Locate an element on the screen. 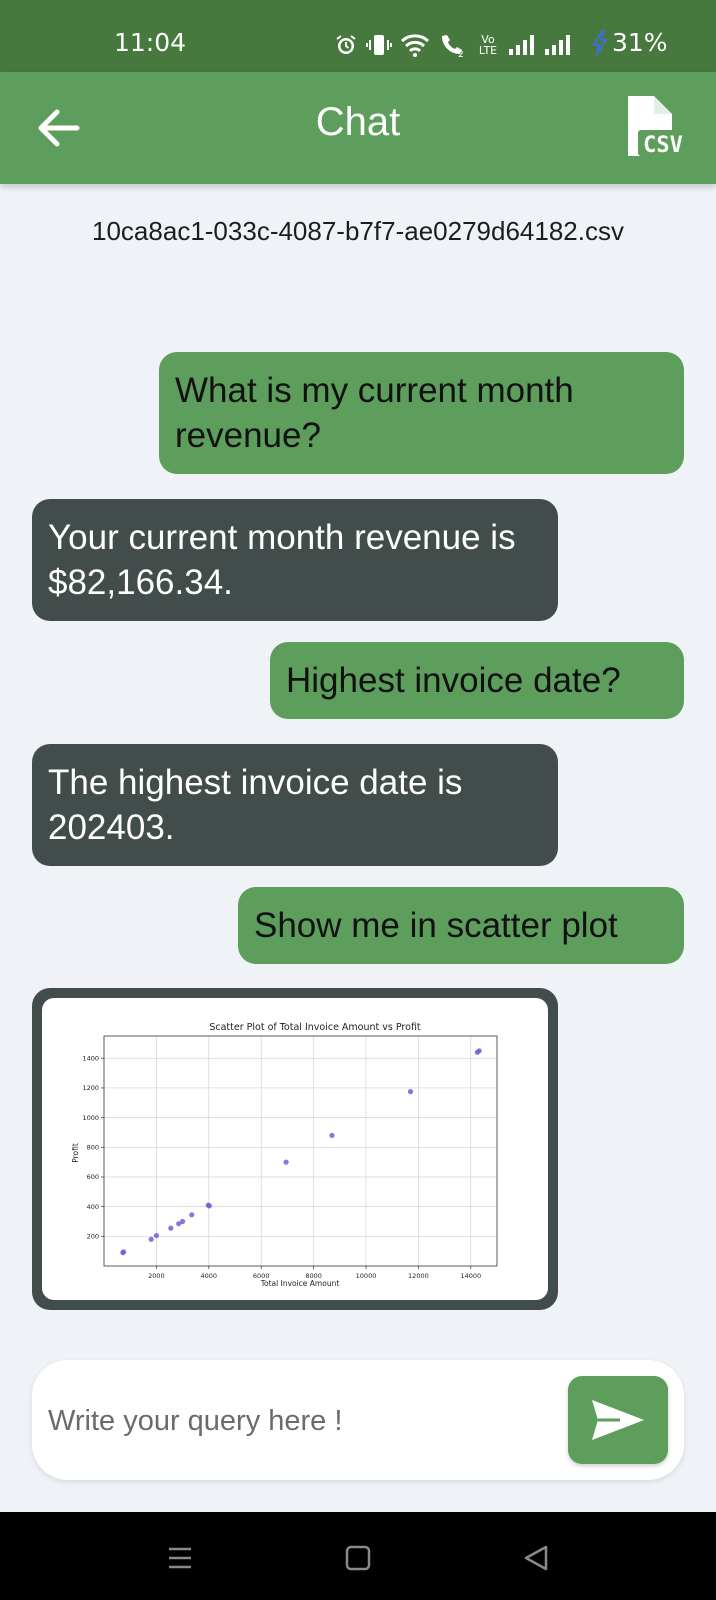  user-message: Highest invoice date? is located at coordinates (477, 680).